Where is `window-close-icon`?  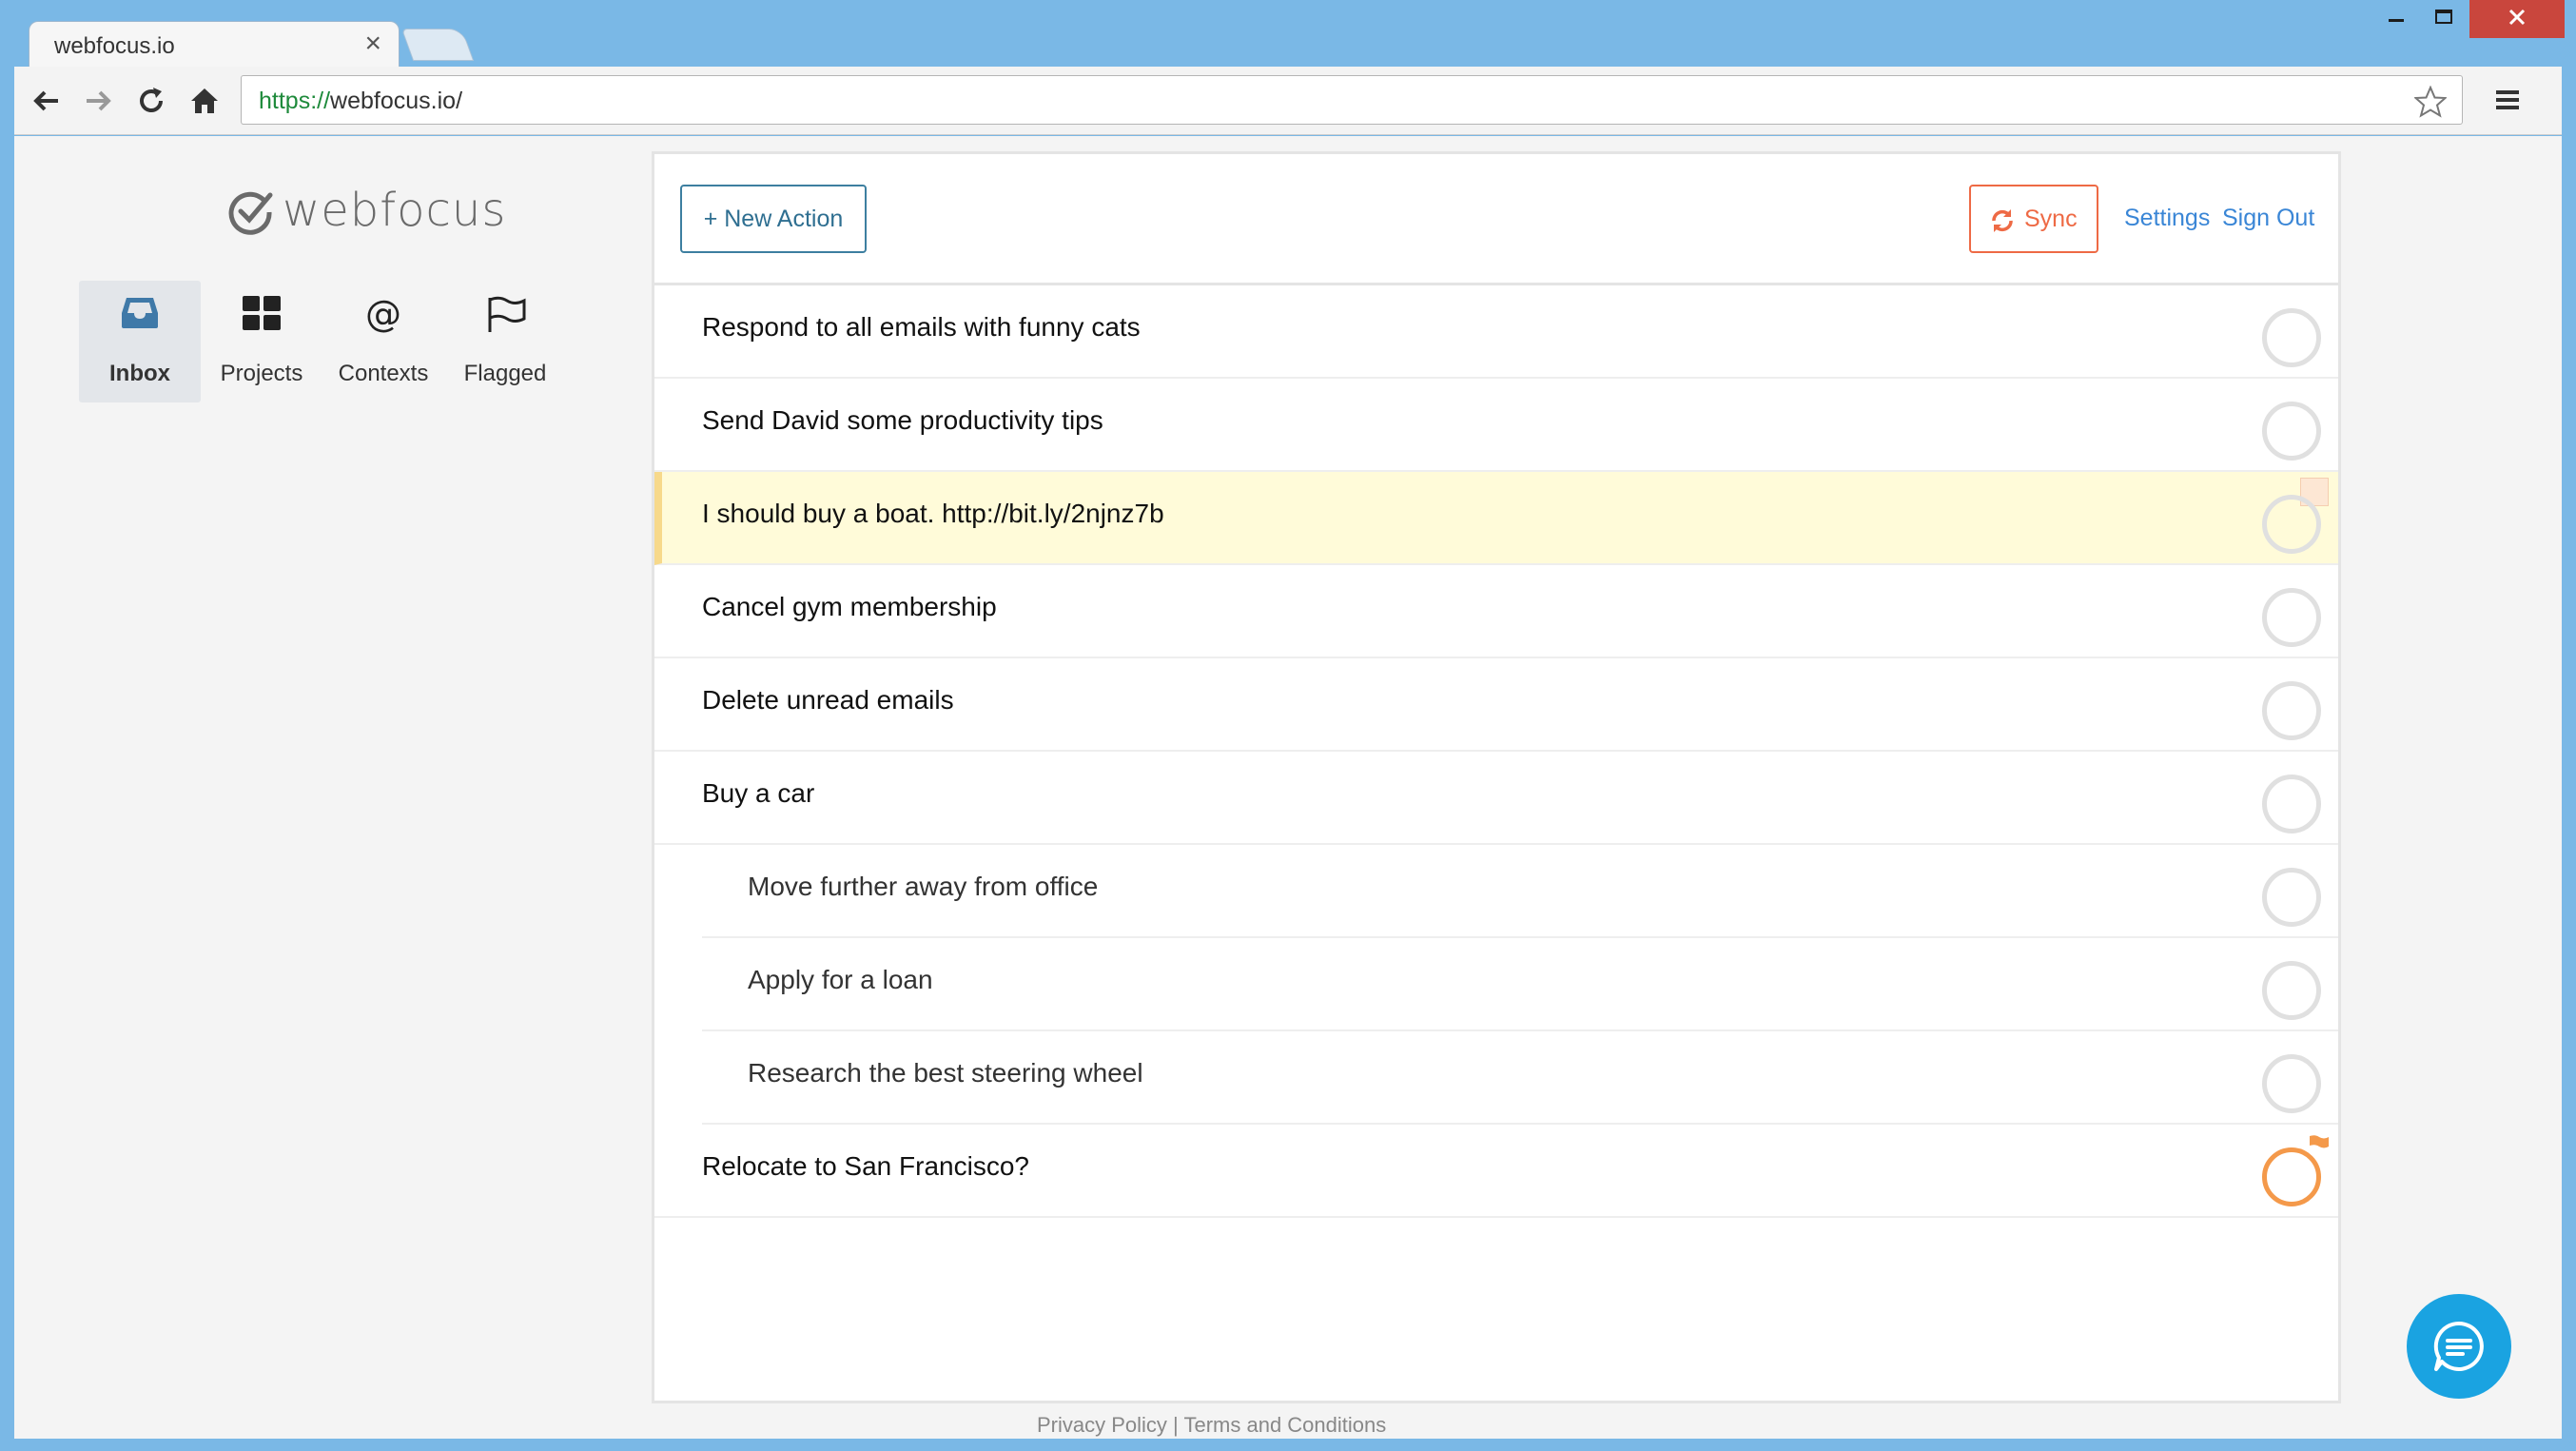
window-close-icon is located at coordinates (2517, 17).